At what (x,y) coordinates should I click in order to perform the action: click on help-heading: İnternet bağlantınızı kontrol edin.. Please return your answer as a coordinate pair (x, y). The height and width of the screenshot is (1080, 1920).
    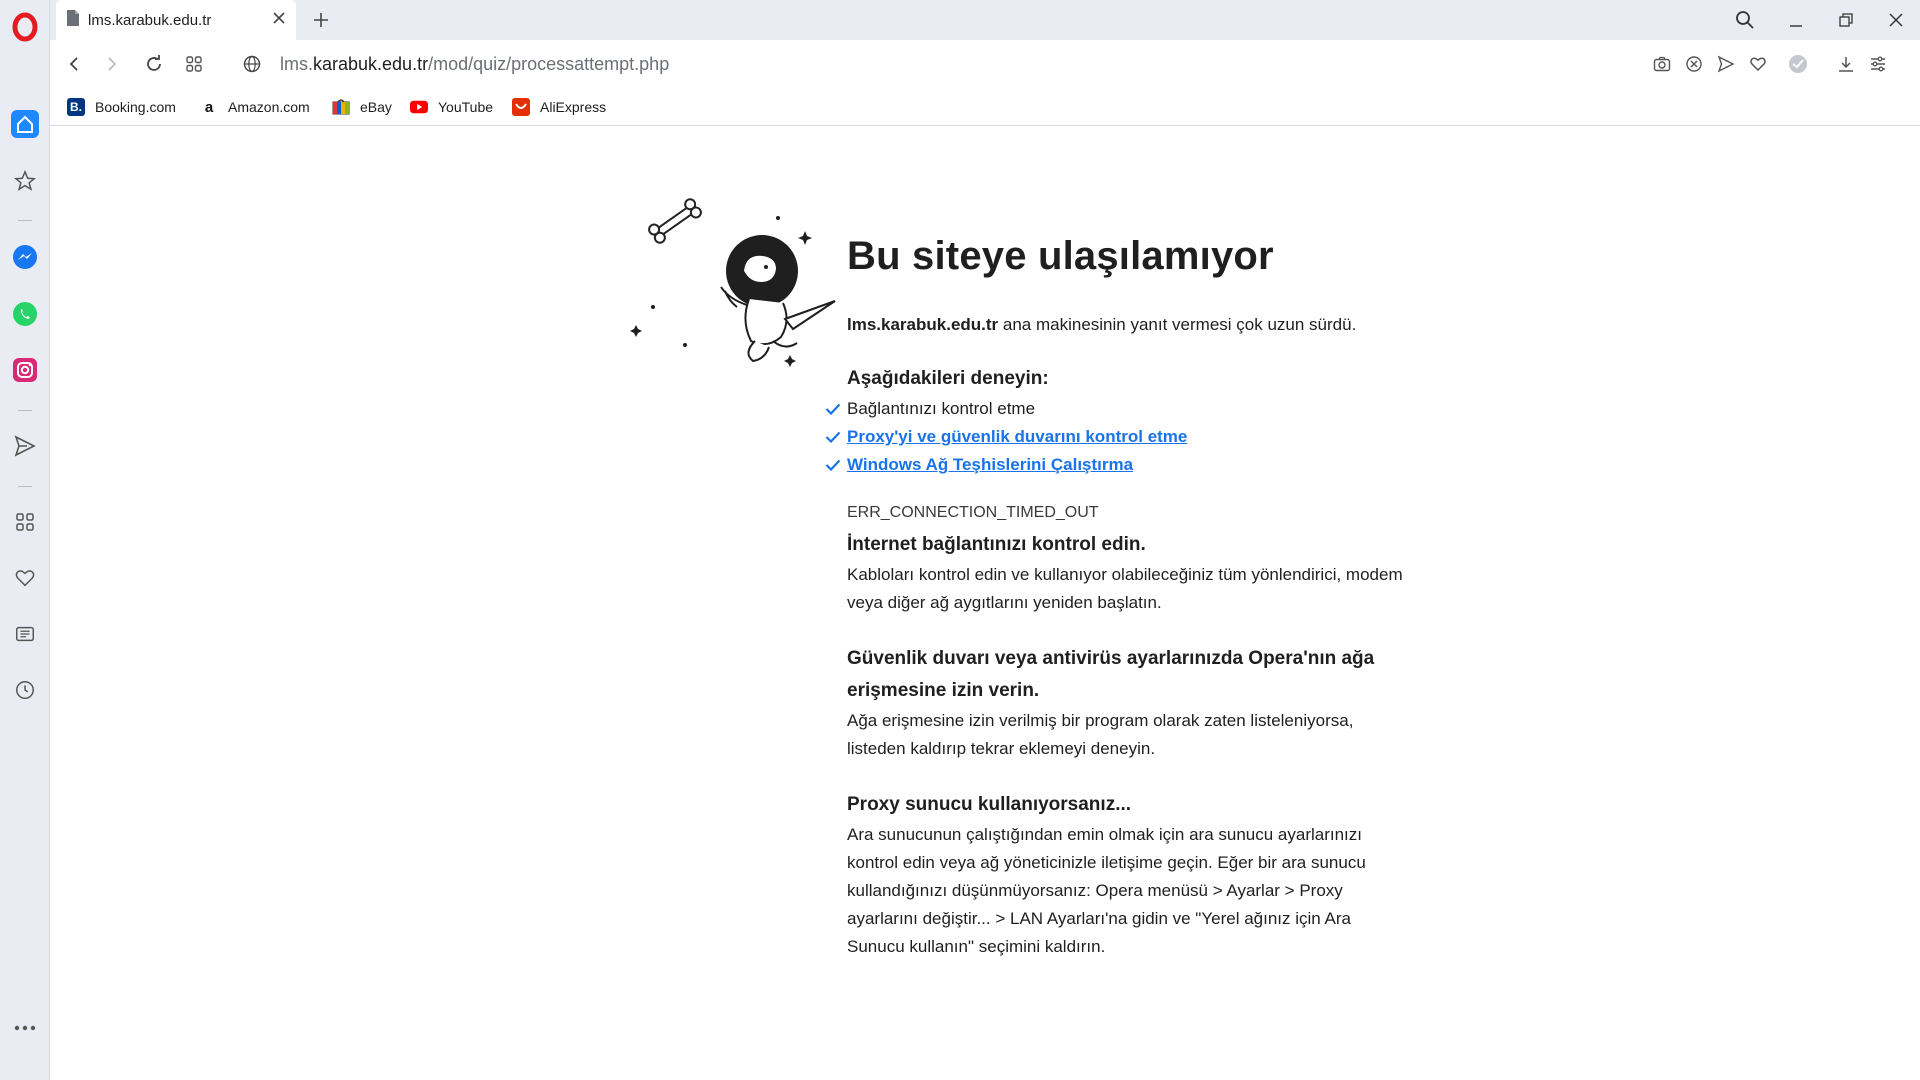
    Looking at the image, I should click on (996, 544).